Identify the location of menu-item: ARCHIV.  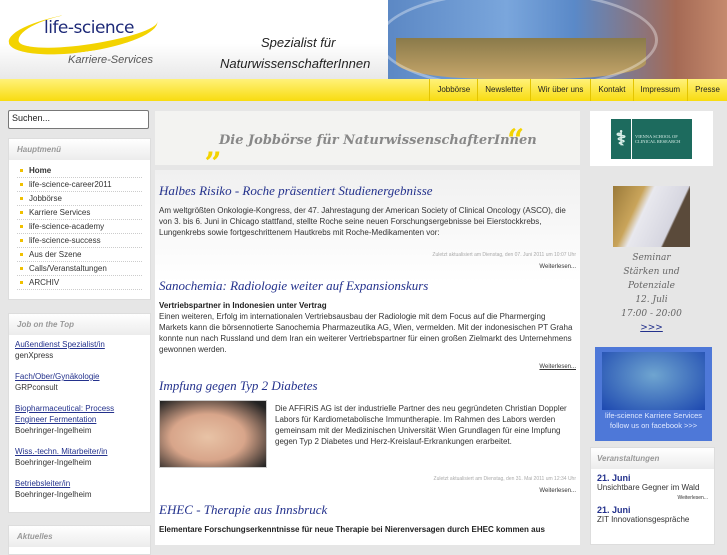
(79, 283).